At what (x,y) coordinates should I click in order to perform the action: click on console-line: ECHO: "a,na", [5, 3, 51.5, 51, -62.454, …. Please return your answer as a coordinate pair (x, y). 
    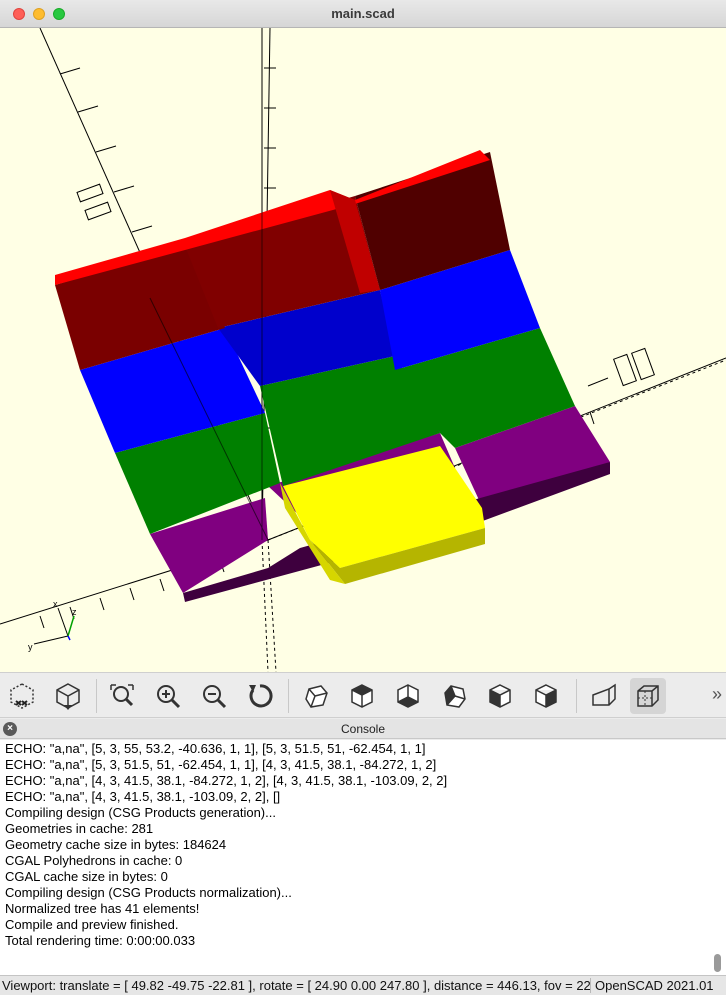
    Looking at the image, I should click on (221, 764).